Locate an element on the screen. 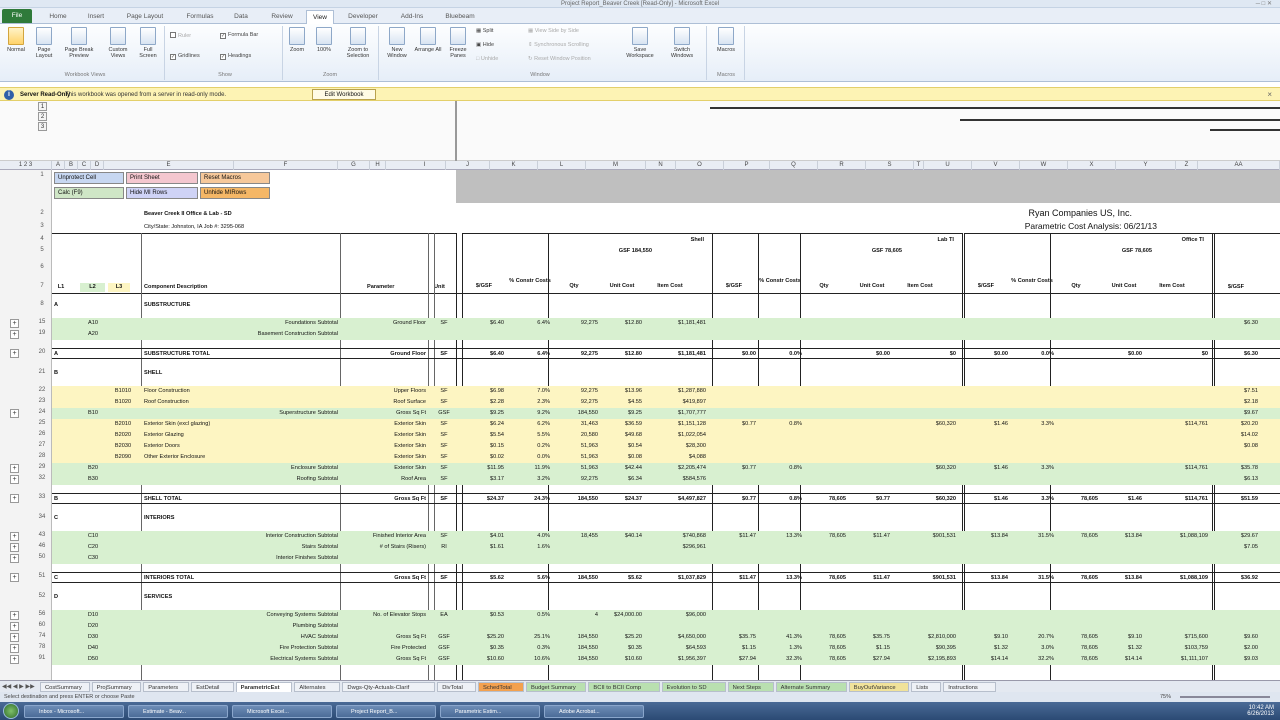  switch-windows-button: Switch Windows is located at coordinates (682, 43).